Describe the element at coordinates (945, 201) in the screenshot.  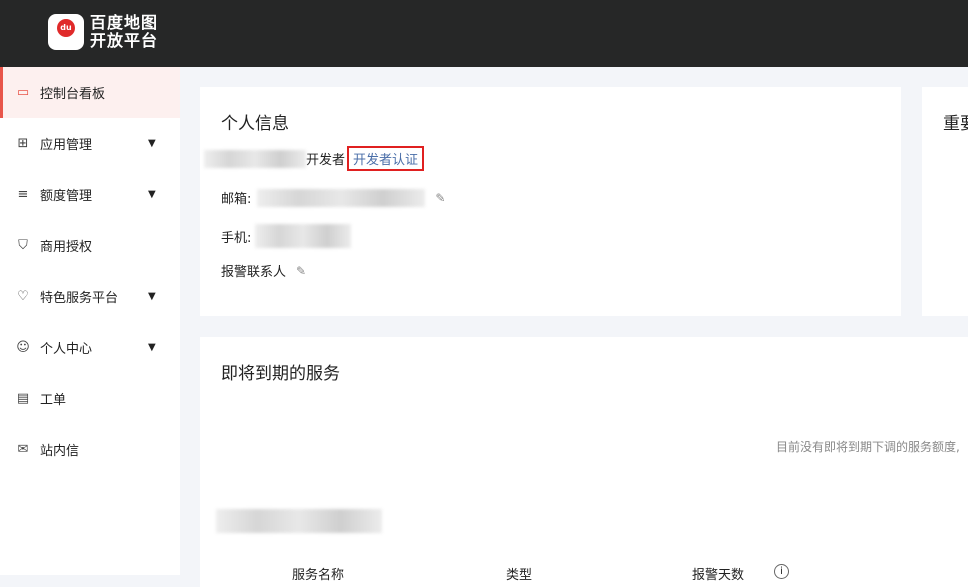
I see `important-card: 重要` at that location.